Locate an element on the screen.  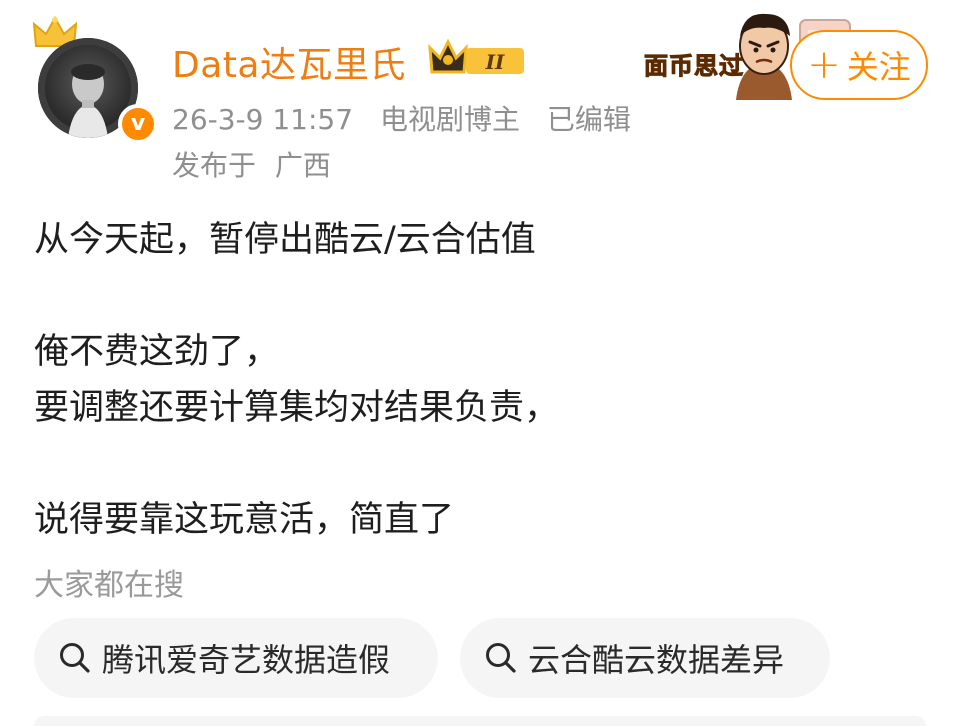
level-badge: II is located at coordinates (478, 60).